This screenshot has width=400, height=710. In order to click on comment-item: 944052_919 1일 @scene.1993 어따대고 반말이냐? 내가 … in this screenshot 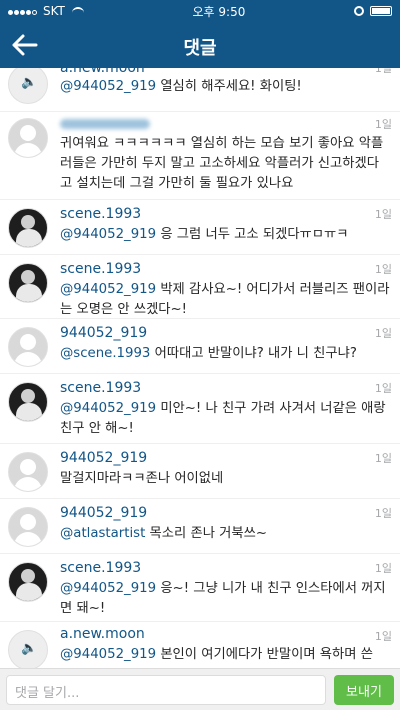, I will do `click(200, 346)`.